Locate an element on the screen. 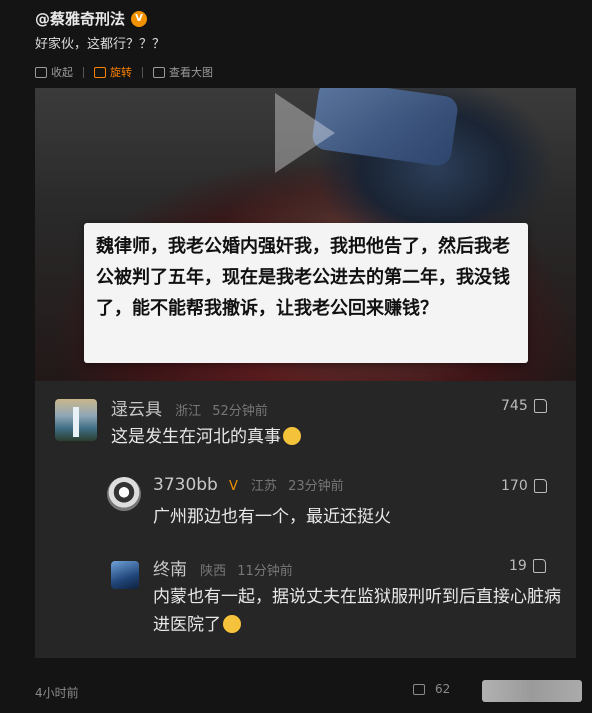 The width and height of the screenshot is (592, 713). comment-location: 江苏 is located at coordinates (263, 486).